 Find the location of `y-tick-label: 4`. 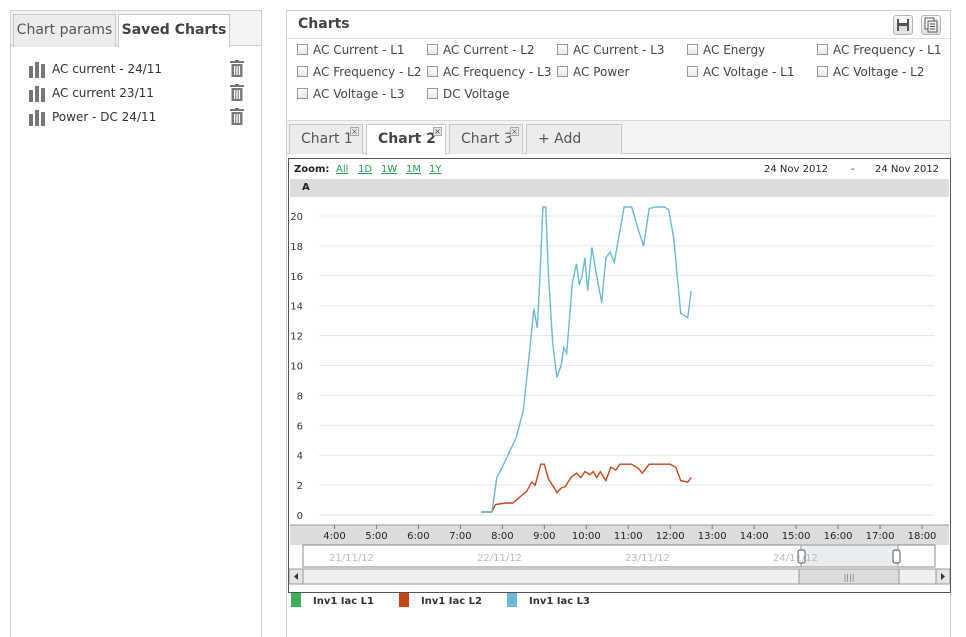

y-tick-label: 4 is located at coordinates (300, 456).